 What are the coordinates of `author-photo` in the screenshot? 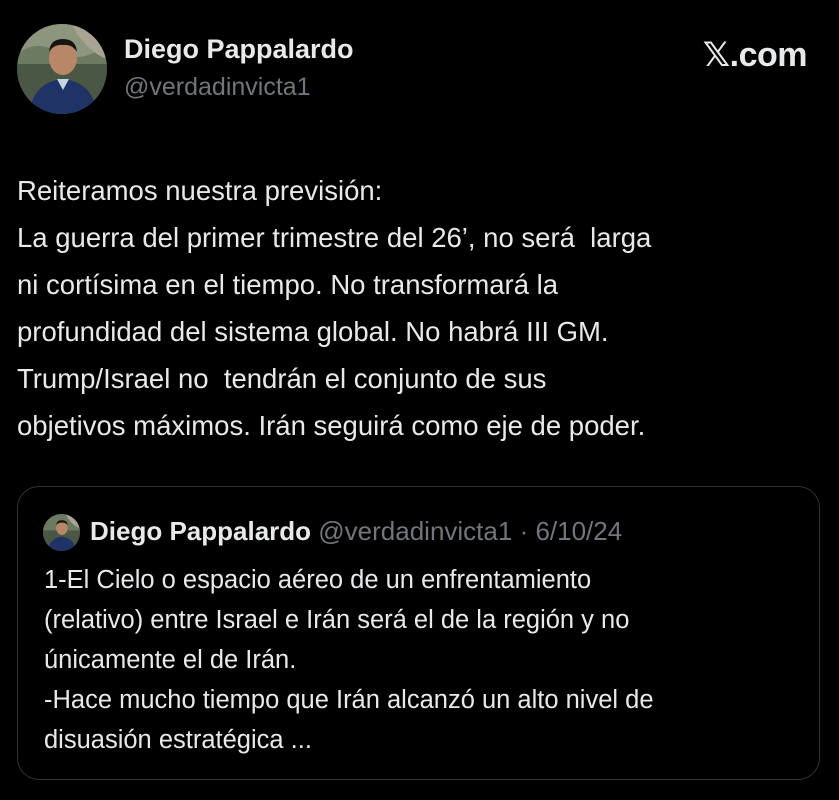 It's located at (62, 69).